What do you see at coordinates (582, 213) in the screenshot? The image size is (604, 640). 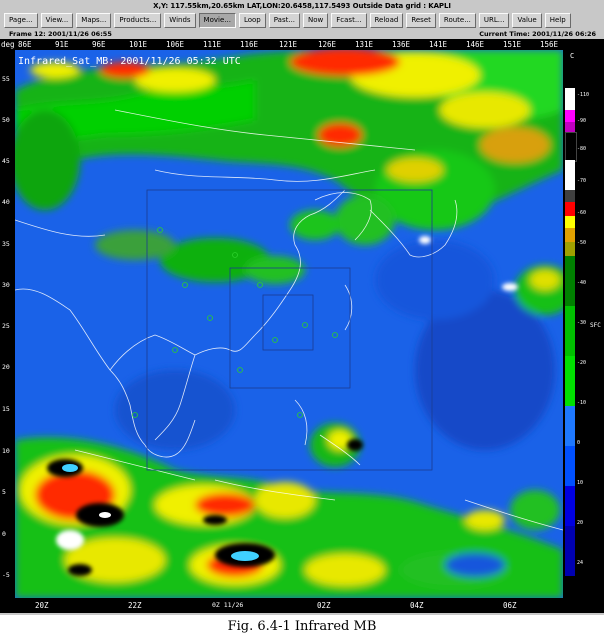 I see `colorbar-tick: -60` at bounding box center [582, 213].